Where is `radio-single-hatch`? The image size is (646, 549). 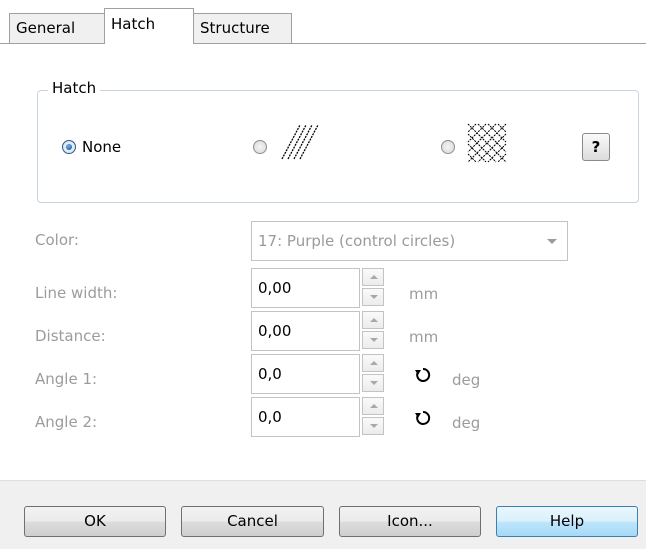 radio-single-hatch is located at coordinates (260, 147).